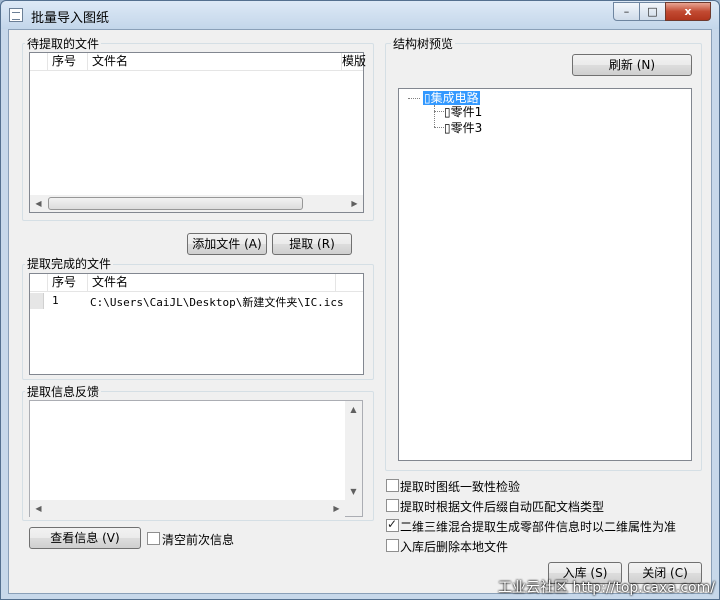 The width and height of the screenshot is (720, 600). What do you see at coordinates (538, 526) in the screenshot?
I see `option-2d-priority-label: 二维三维混合提取生成零部件信息时以二维属性为准` at bounding box center [538, 526].